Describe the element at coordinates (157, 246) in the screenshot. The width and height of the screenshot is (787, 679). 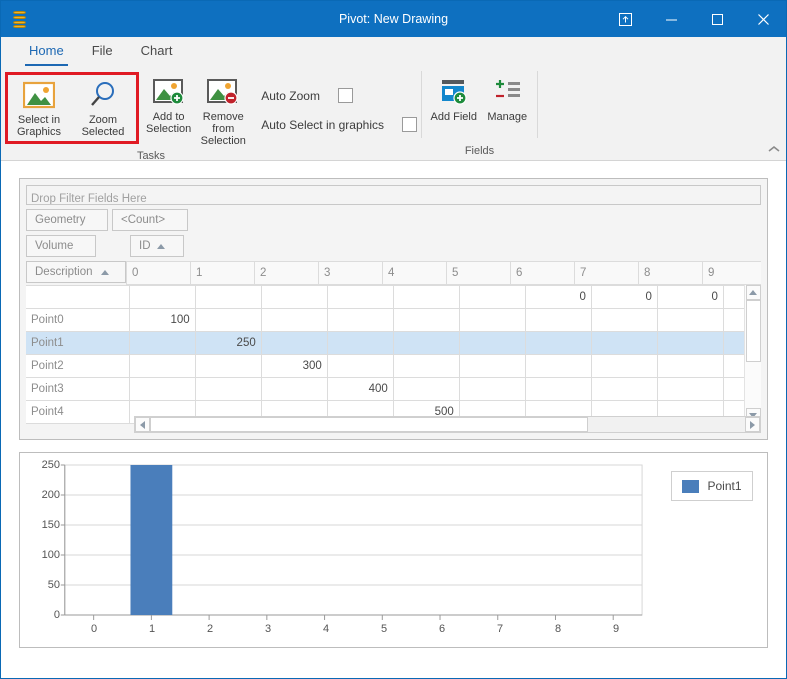
I see `field-button-id: ID` at that location.